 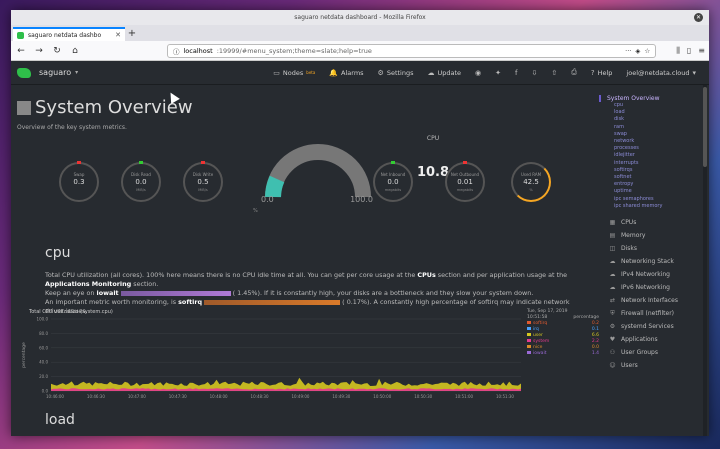 I want to click on sidebar-item-system-overview: System Overview, so click(x=650, y=98).